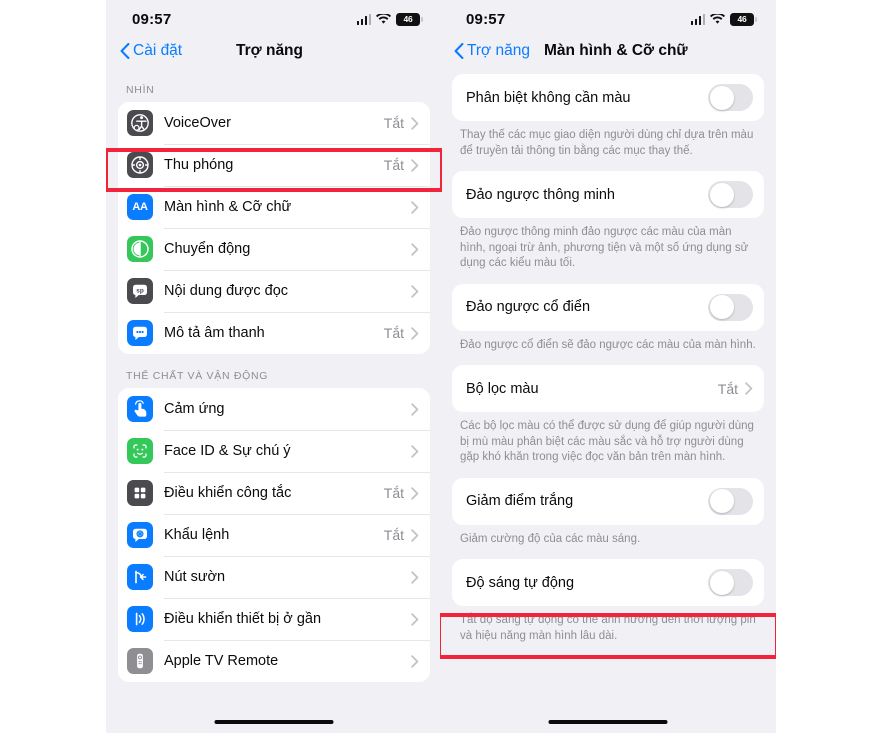 The image size is (880, 733). Describe the element at coordinates (540, 194) in the screenshot. I see `setting-label: Đảo ngược thông minh` at that location.